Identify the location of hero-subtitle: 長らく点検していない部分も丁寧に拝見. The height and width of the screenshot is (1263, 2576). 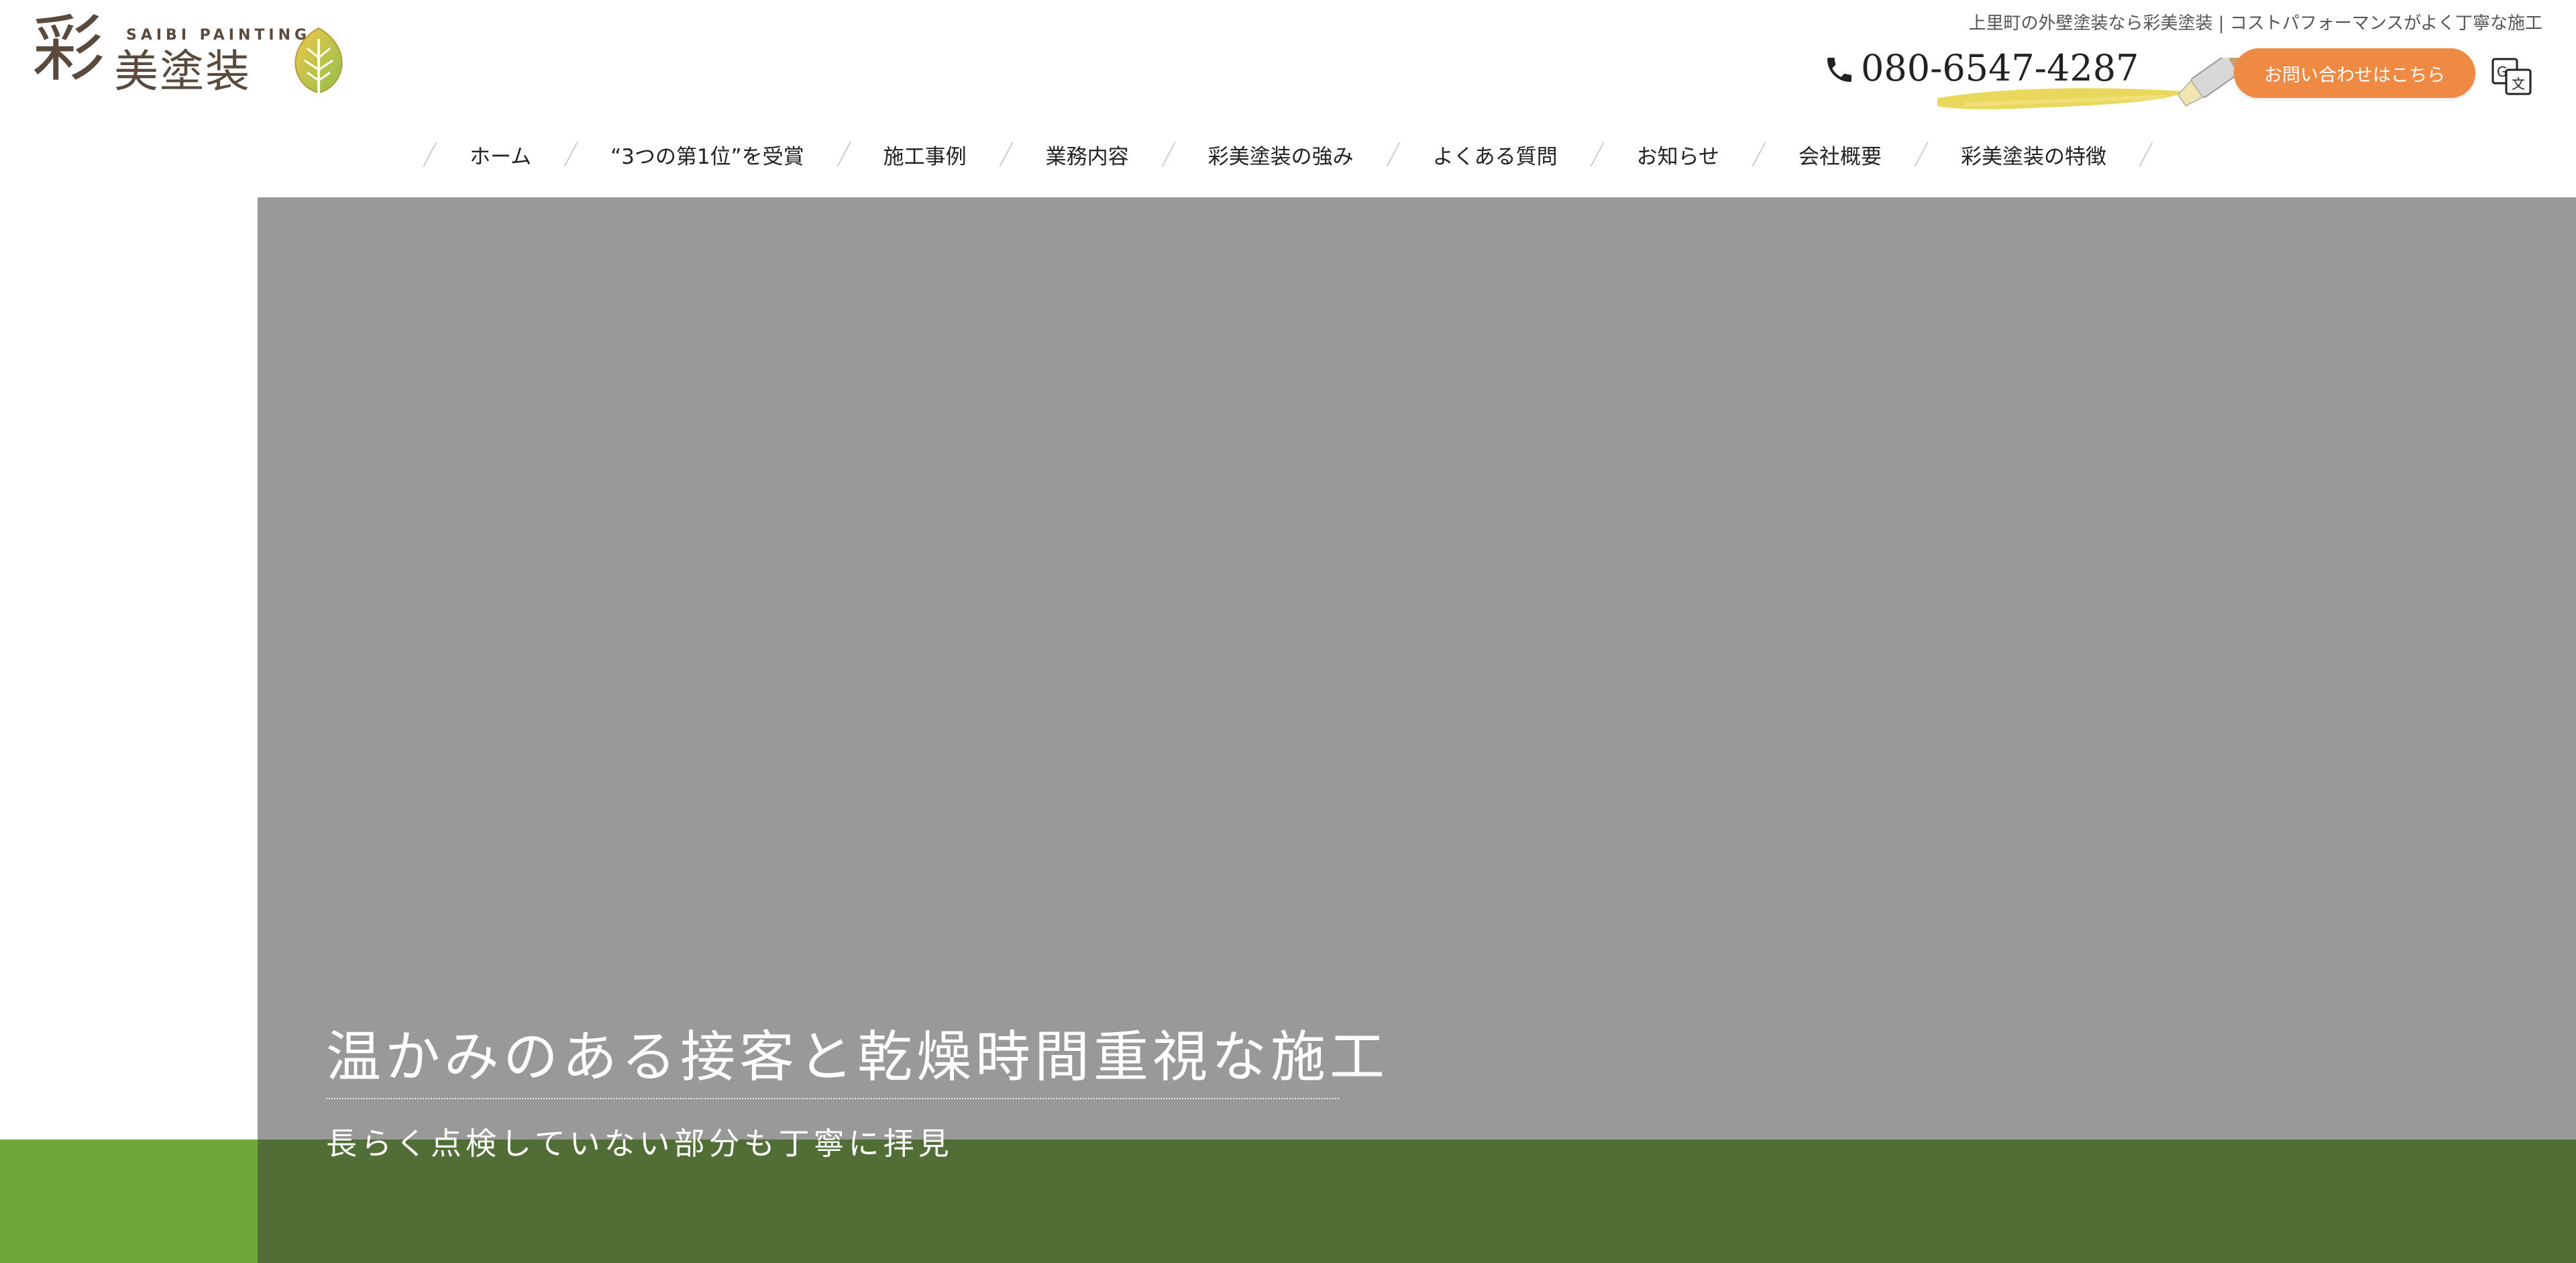
(639, 1144).